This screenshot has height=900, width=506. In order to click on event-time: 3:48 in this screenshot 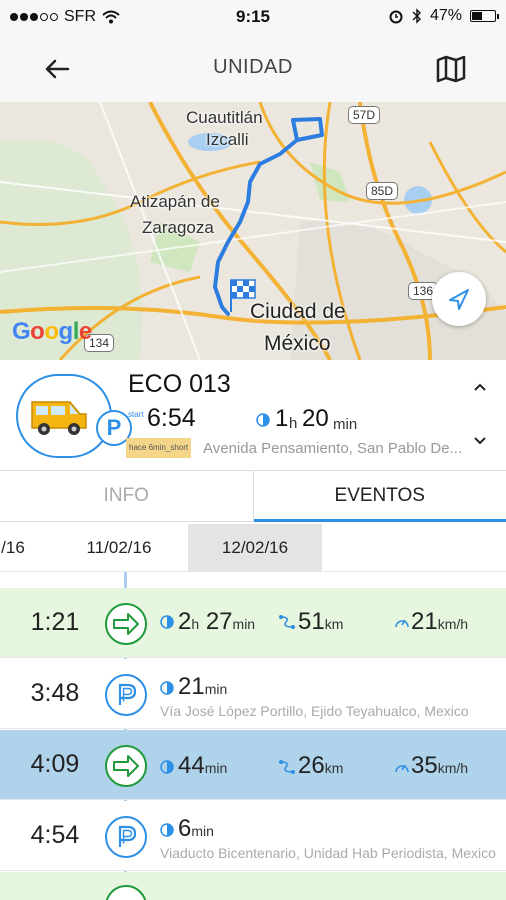, I will do `click(55, 693)`.